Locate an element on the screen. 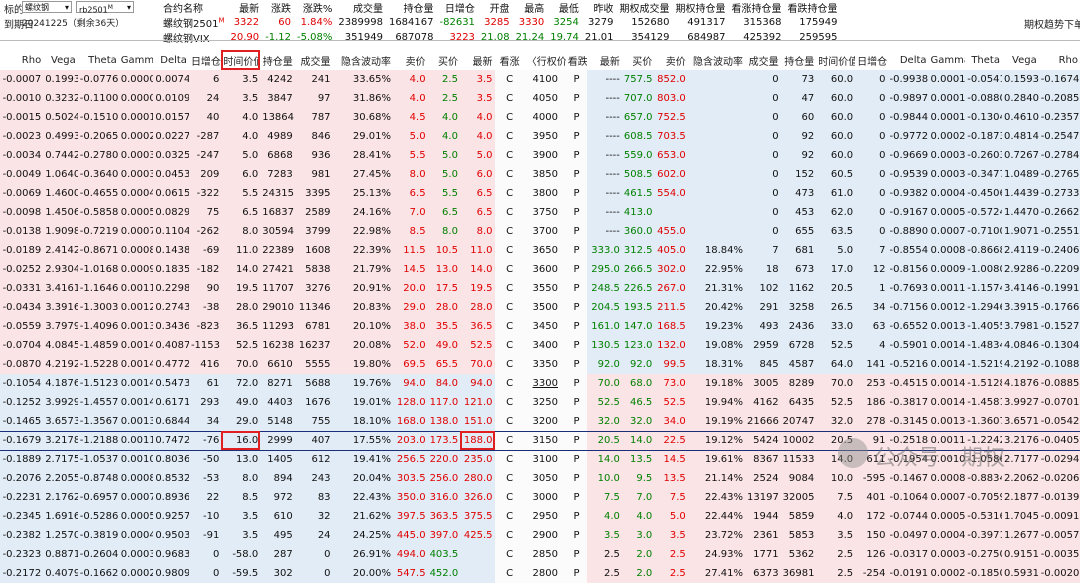  put-cell: ---- is located at coordinates (604, 212).